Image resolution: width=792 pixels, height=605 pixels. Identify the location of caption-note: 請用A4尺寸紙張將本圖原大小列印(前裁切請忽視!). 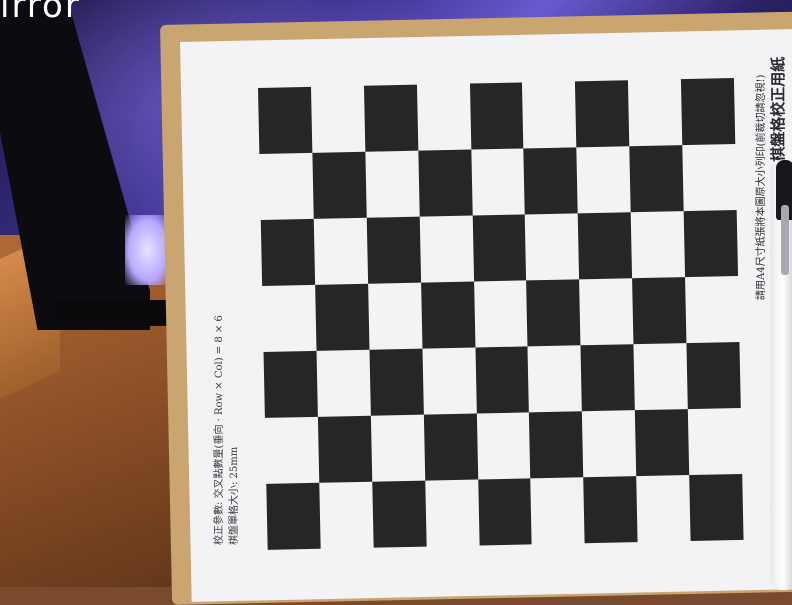
(761, 187).